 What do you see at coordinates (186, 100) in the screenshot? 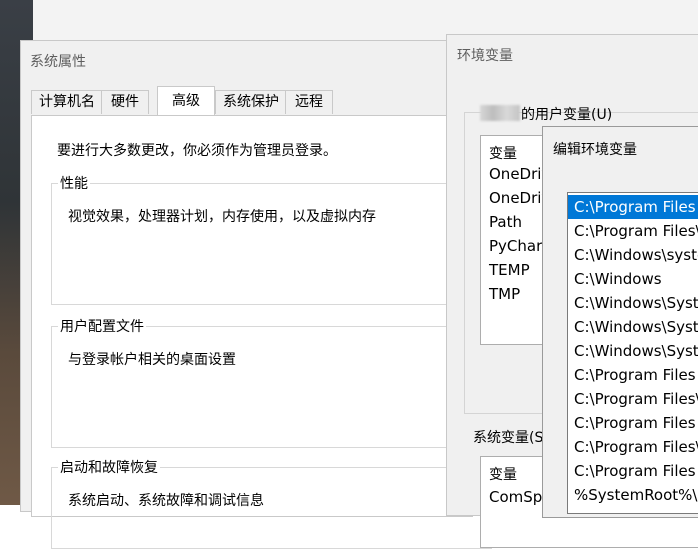
I see `tab-advanced: 高级` at bounding box center [186, 100].